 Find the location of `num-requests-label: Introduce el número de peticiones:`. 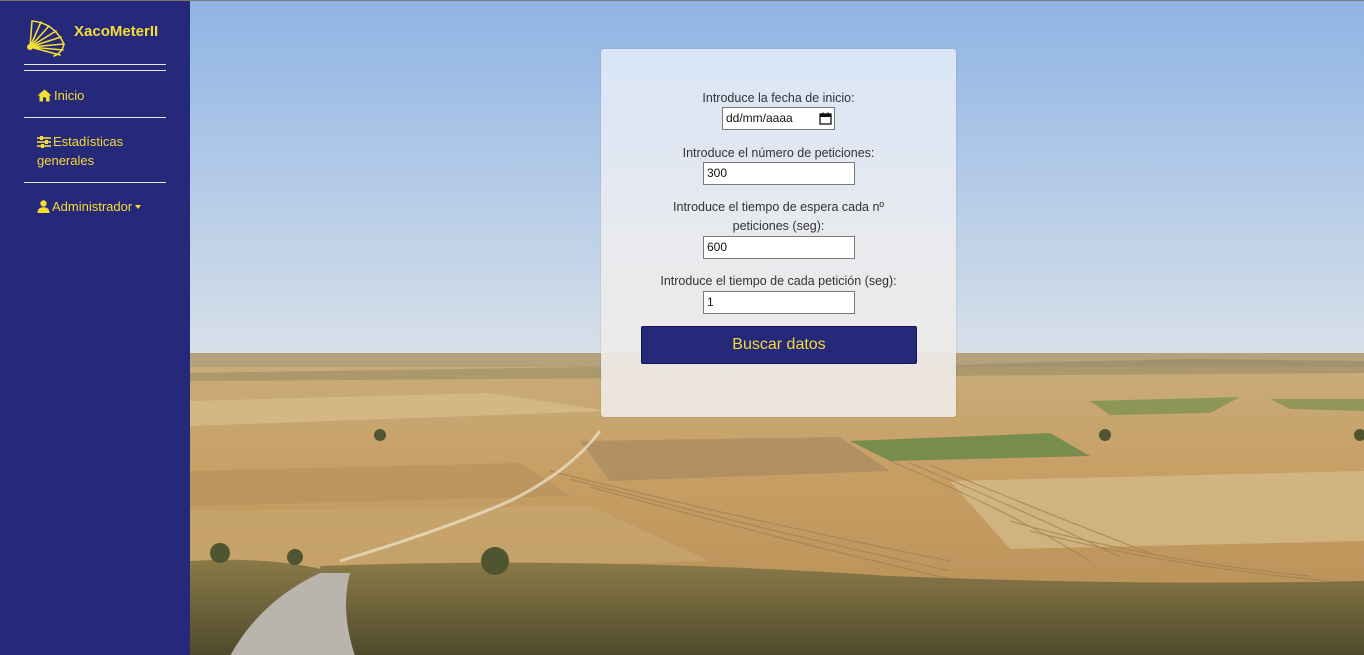

num-requests-label: Introduce el número de peticiones: is located at coordinates (778, 153).